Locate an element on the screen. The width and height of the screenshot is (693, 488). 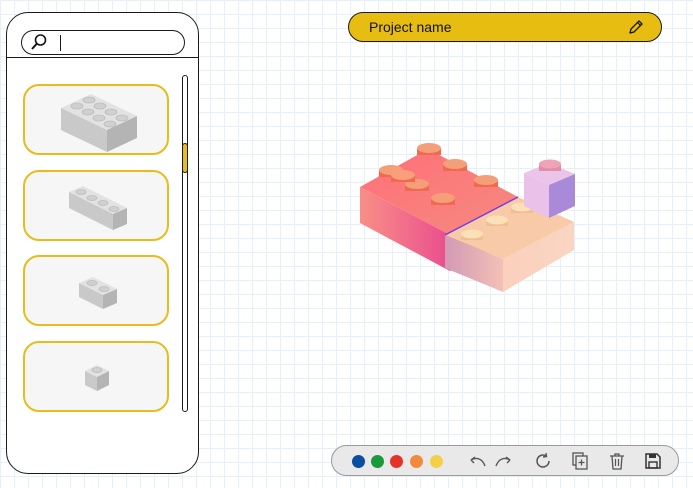
redo-icon is located at coordinates (503, 461).